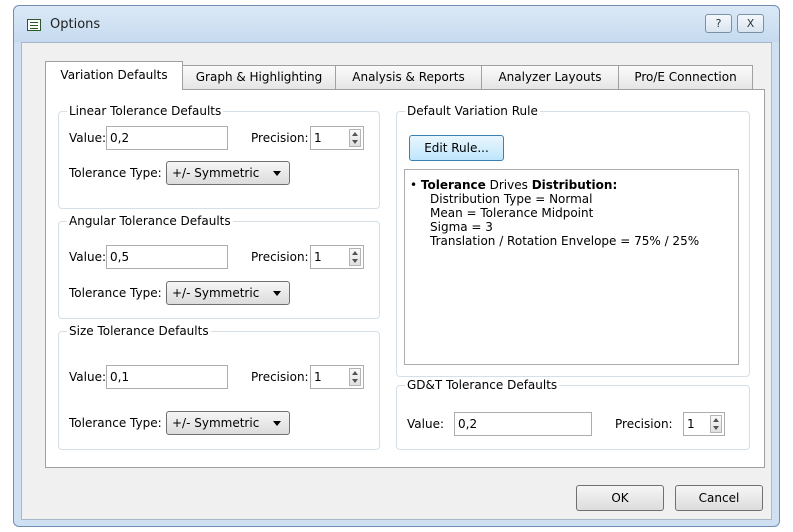 The height and width of the screenshot is (532, 793). I want to click on linear-tolerance-type-select: +/- Symmetric, so click(228, 173).